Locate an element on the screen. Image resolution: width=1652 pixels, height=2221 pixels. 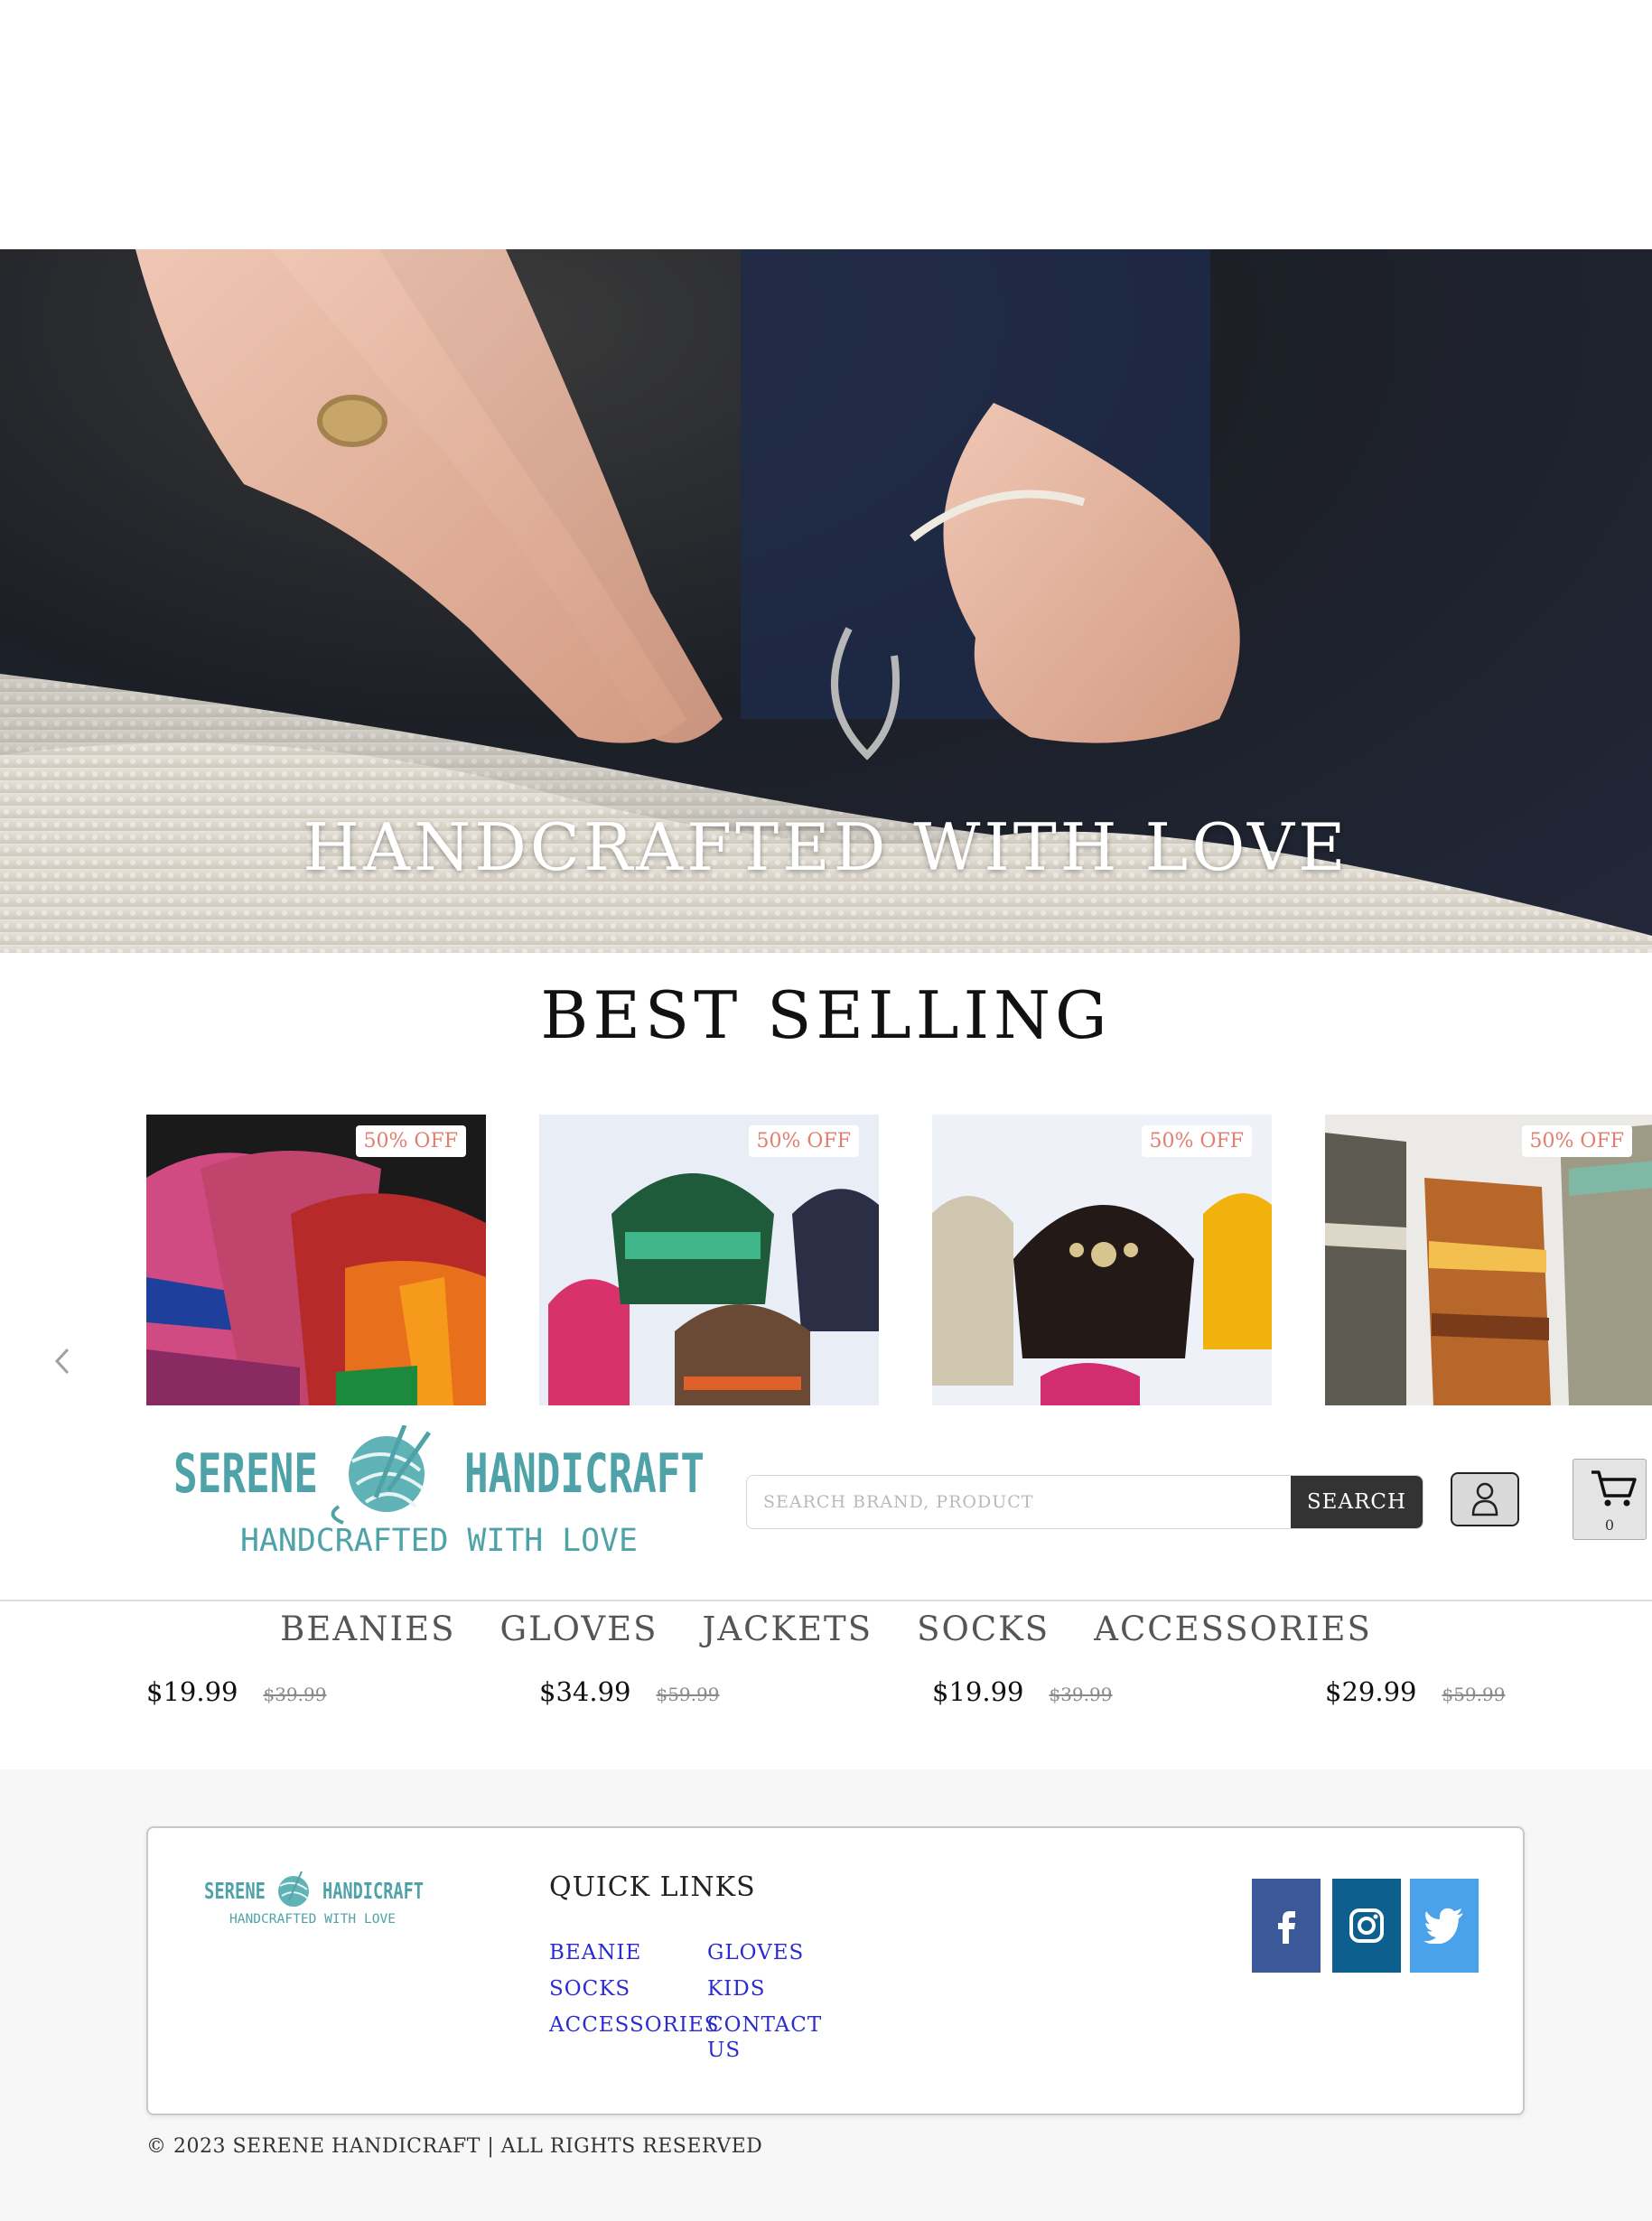
cart-button: 0 is located at coordinates (1610, 1499).